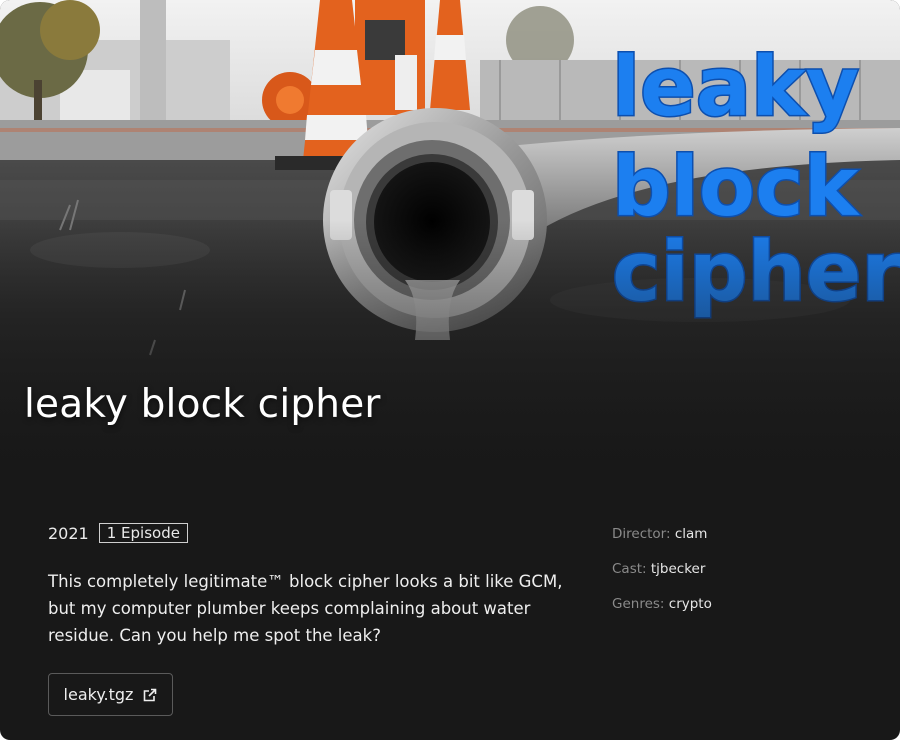 Image resolution: width=900 pixels, height=740 pixels. I want to click on release-year: 2021, so click(68, 533).